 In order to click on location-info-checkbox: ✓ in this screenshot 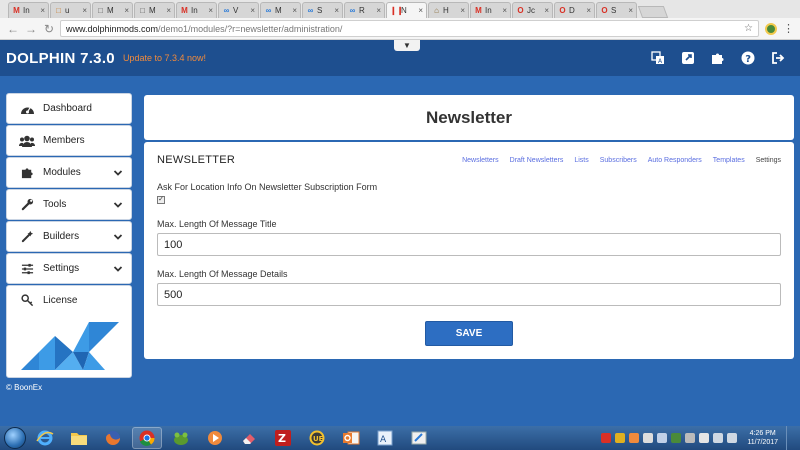, I will do `click(161, 200)`.